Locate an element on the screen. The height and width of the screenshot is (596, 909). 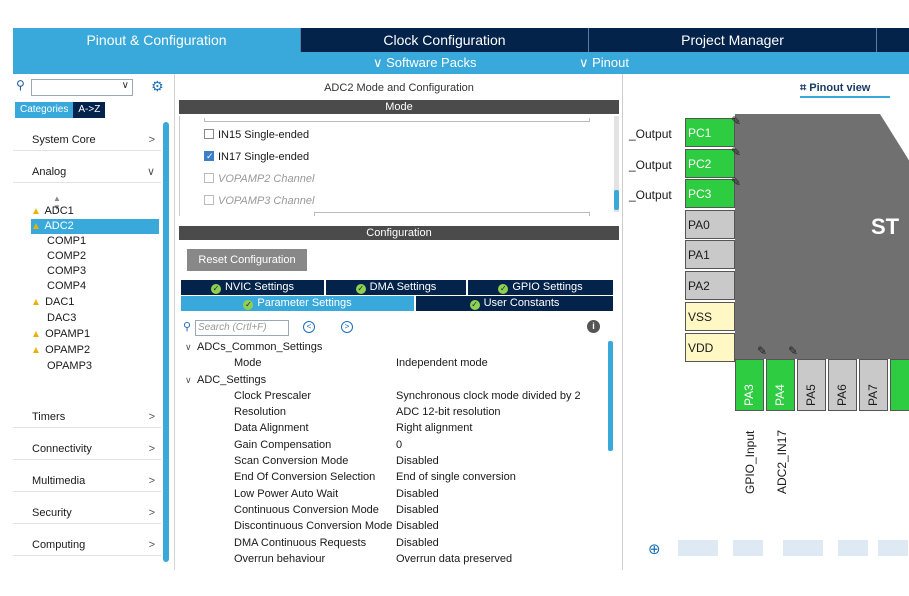
param-key: Clock Prescaler is located at coordinates (273, 396).